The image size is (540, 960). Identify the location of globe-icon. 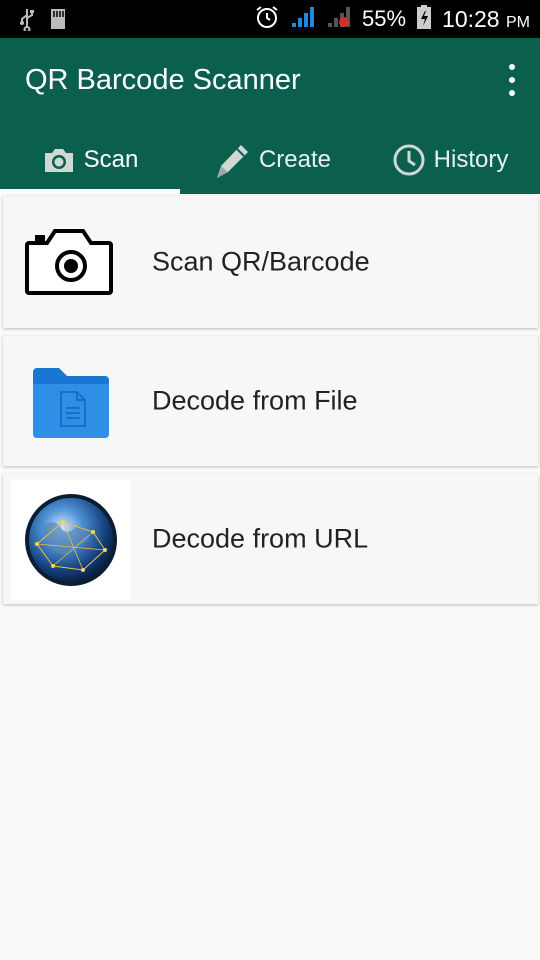
(71, 540).